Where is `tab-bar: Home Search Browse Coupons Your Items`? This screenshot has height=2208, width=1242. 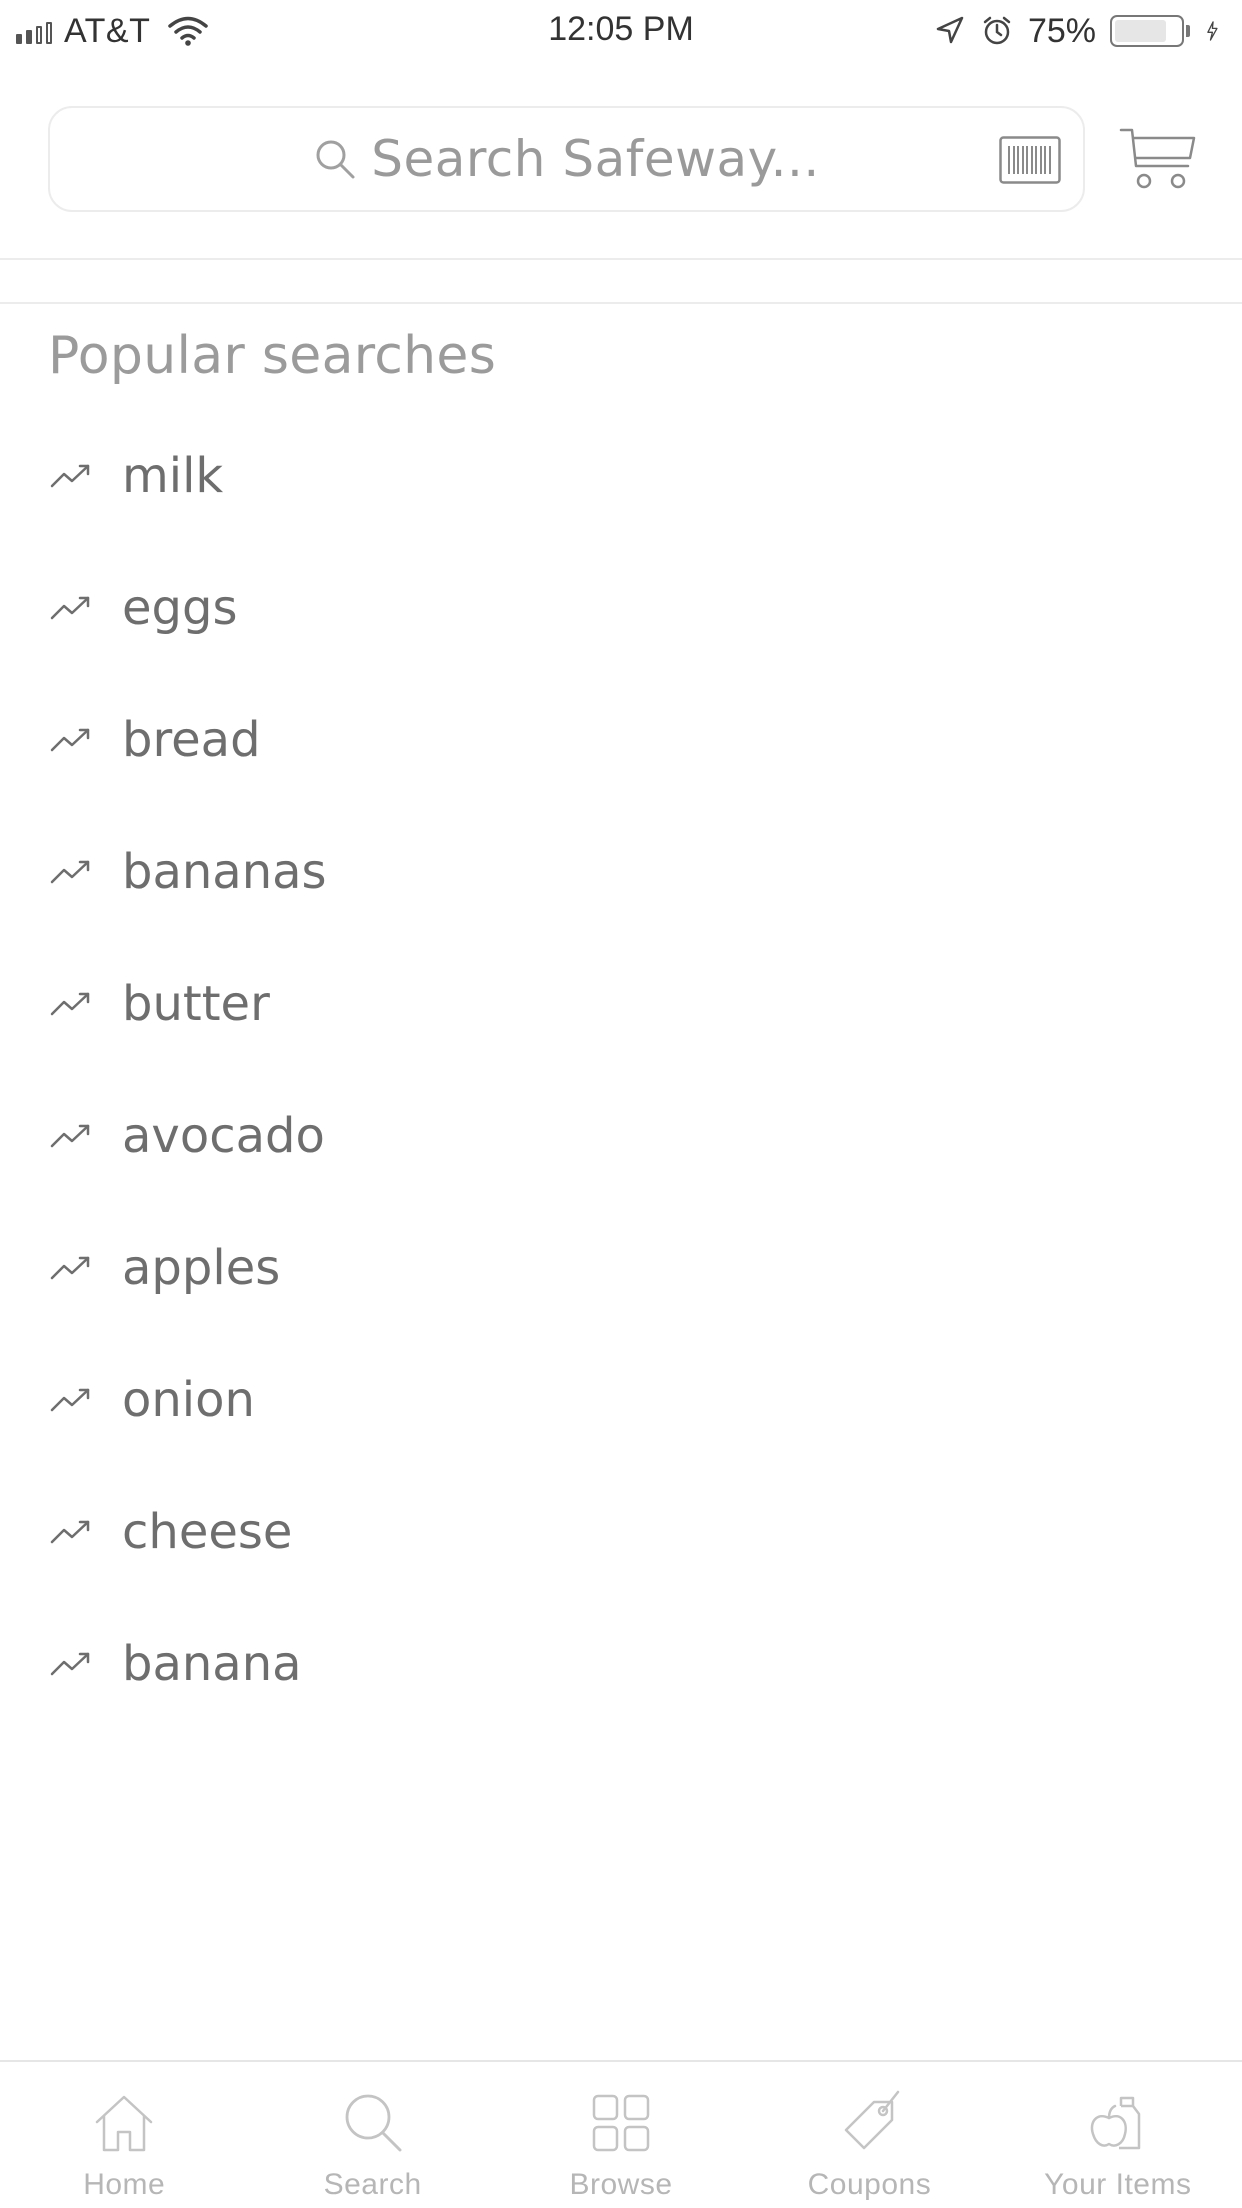
tab-bar: Home Search Browse Coupons Your Items is located at coordinates (621, 2134).